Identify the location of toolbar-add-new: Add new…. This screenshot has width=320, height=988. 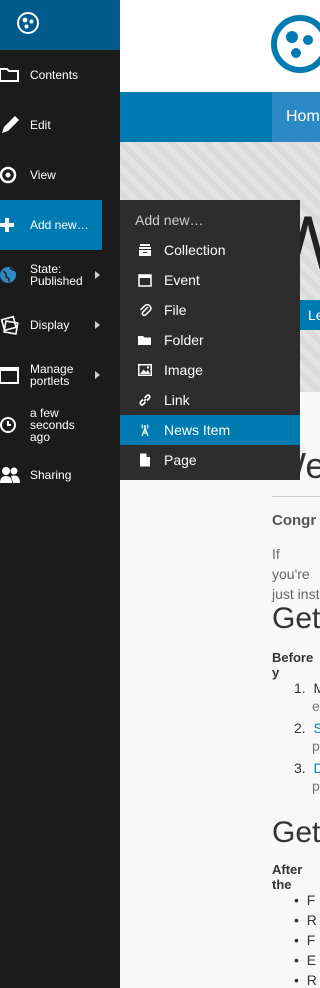
(57, 225).